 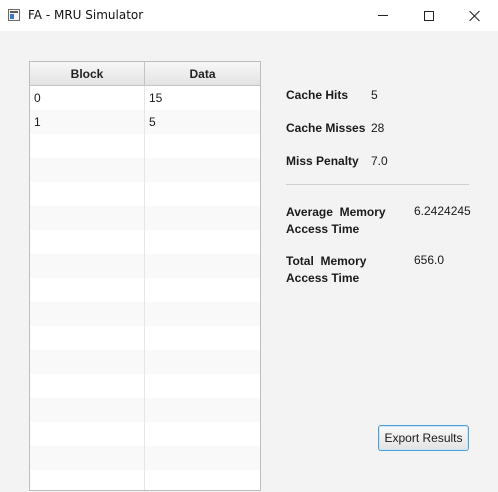 I want to click on table-header: Block Data, so click(x=145, y=74).